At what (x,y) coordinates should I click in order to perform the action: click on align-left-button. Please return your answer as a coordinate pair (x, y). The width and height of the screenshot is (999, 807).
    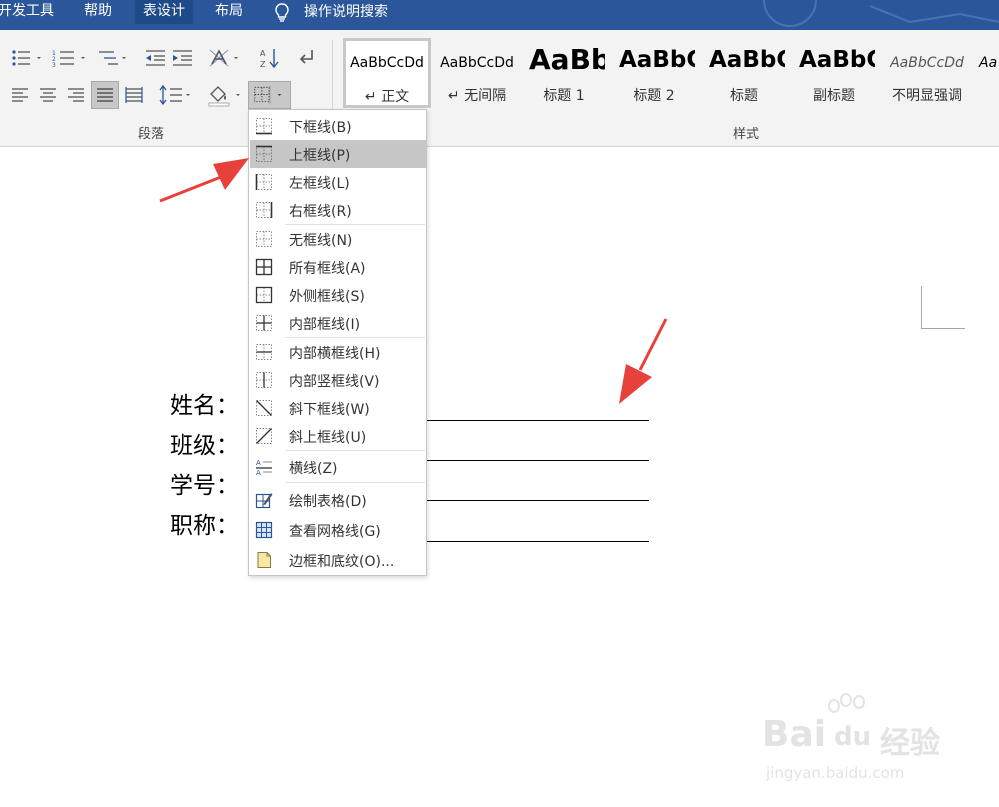
    Looking at the image, I should click on (20, 95).